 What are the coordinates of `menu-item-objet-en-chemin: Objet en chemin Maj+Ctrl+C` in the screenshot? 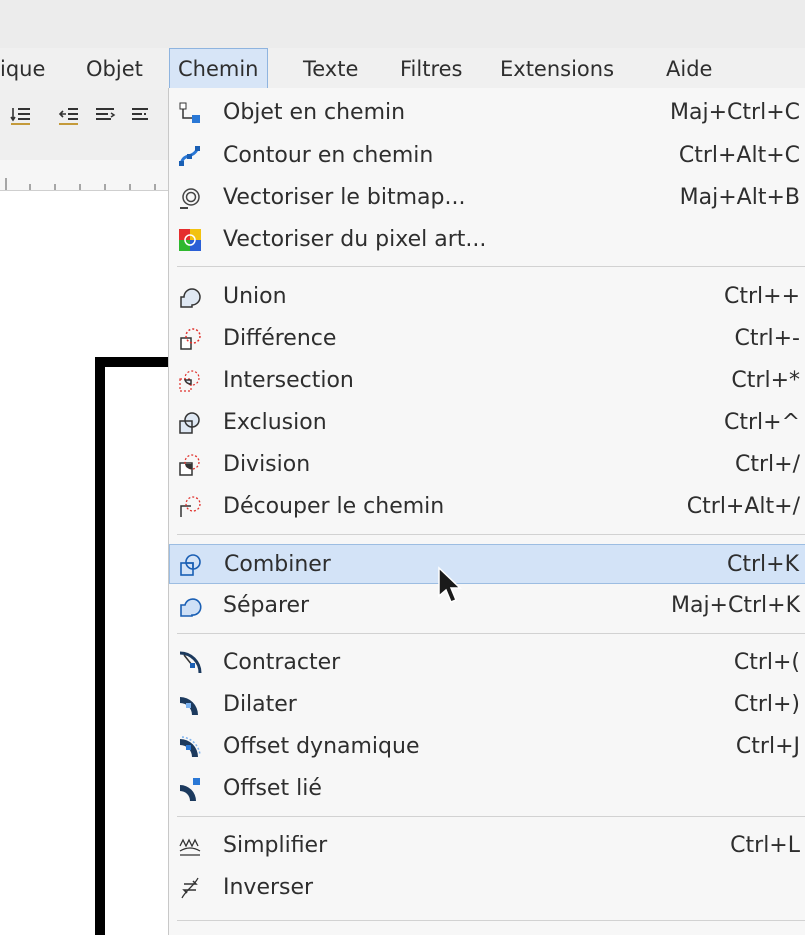 It's located at (487, 113).